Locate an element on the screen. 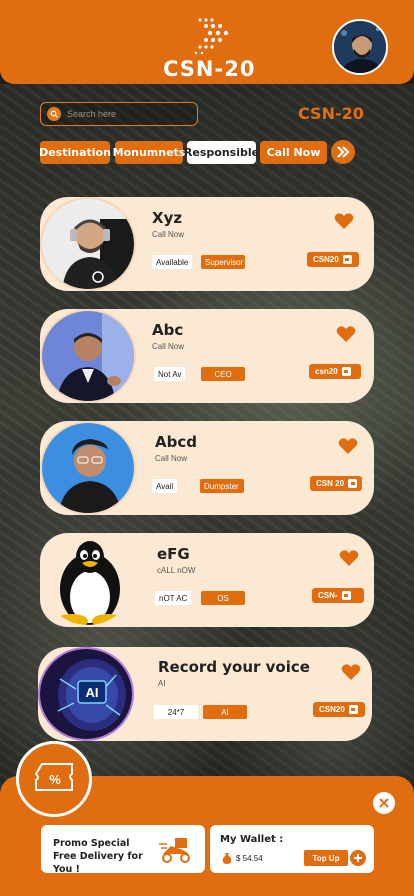 The height and width of the screenshot is (896, 414). double-chevron-right-icon is located at coordinates (343, 152).